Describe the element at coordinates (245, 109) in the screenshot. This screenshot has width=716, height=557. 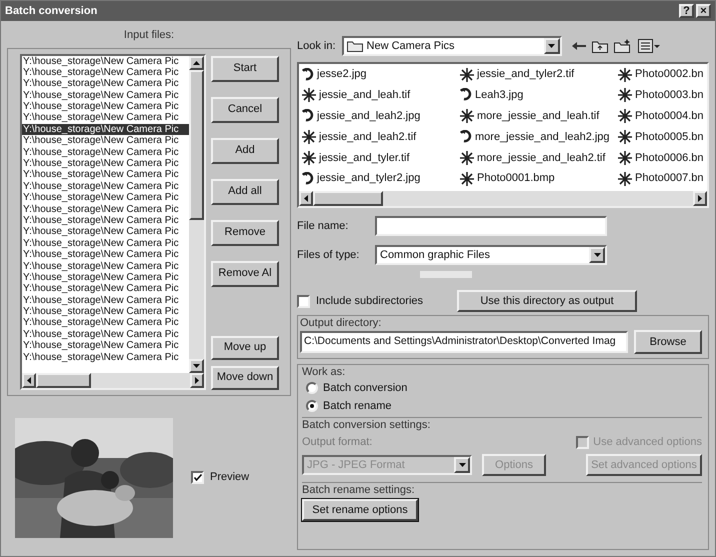
I see `action-button: Cancel` at that location.